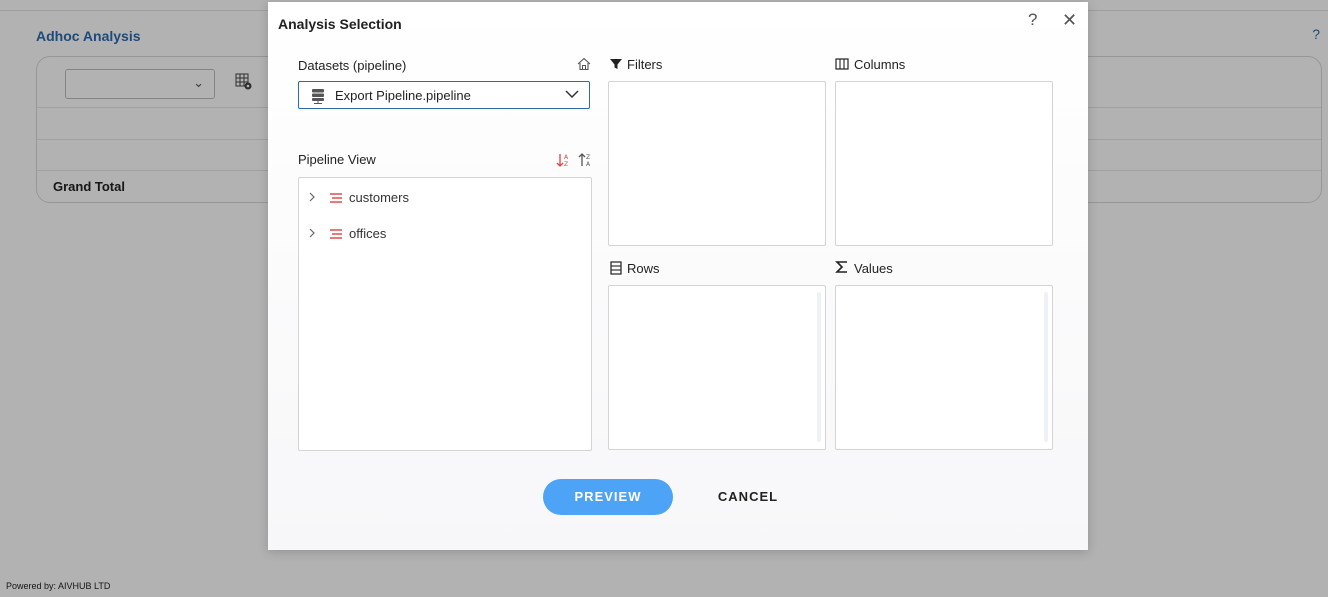  What do you see at coordinates (616, 64) in the screenshot?
I see `filter-icon` at bounding box center [616, 64].